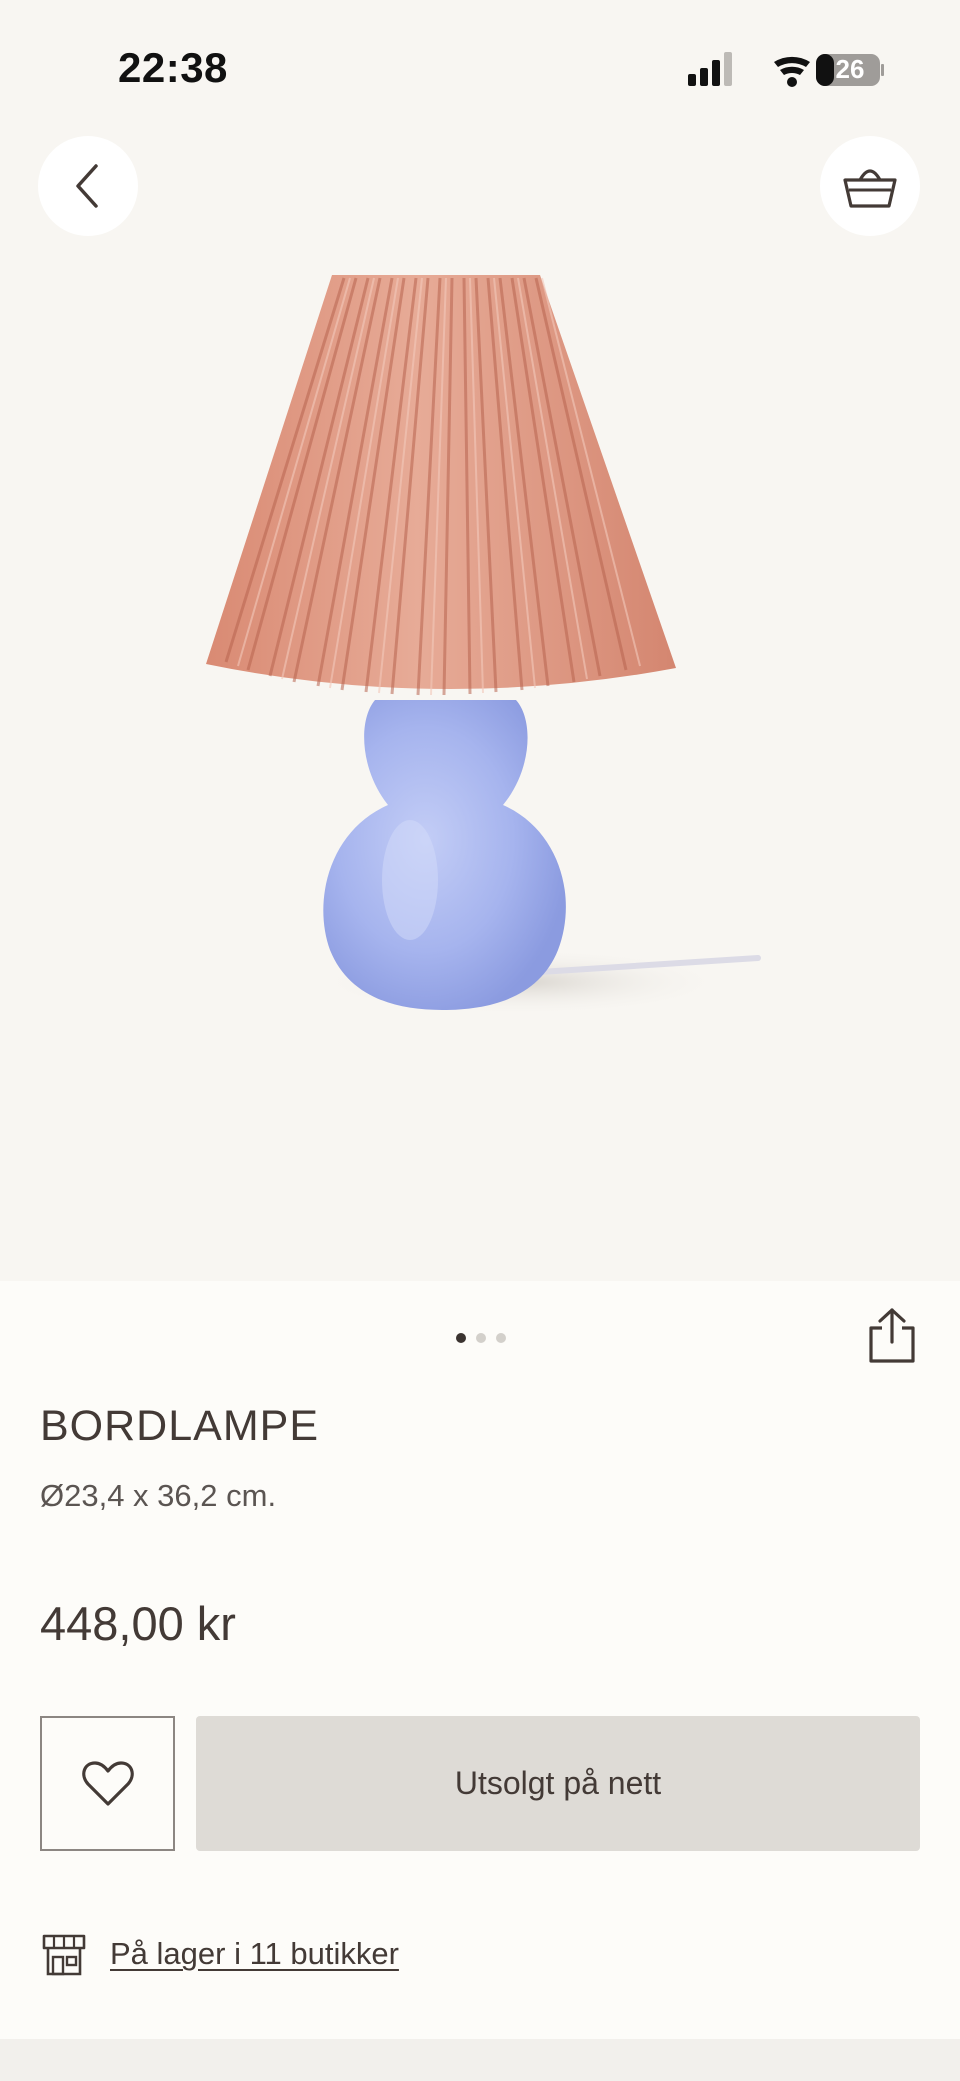 The image size is (960, 2081). I want to click on bottom-bar, so click(480, 2060).